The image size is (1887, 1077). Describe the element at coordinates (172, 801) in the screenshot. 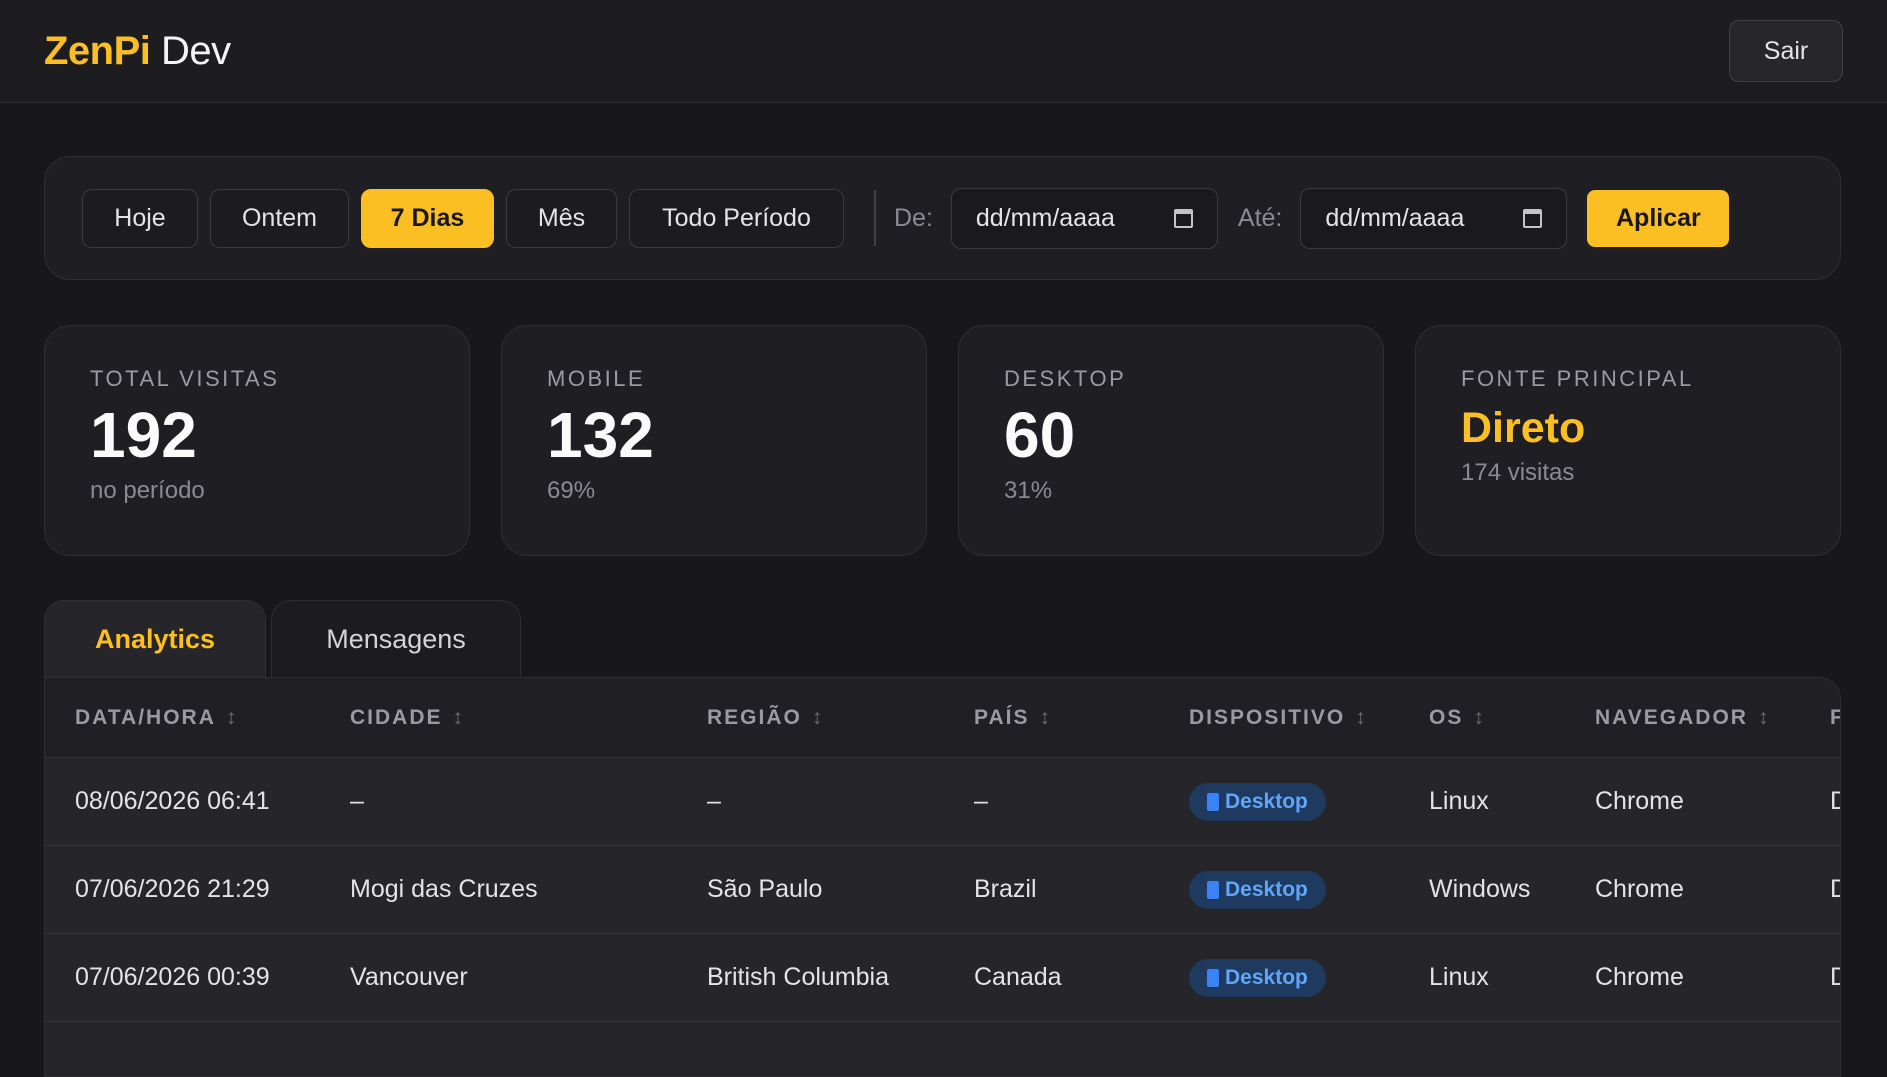

I see `cell-datetime: 08/06/2026 06:41` at that location.